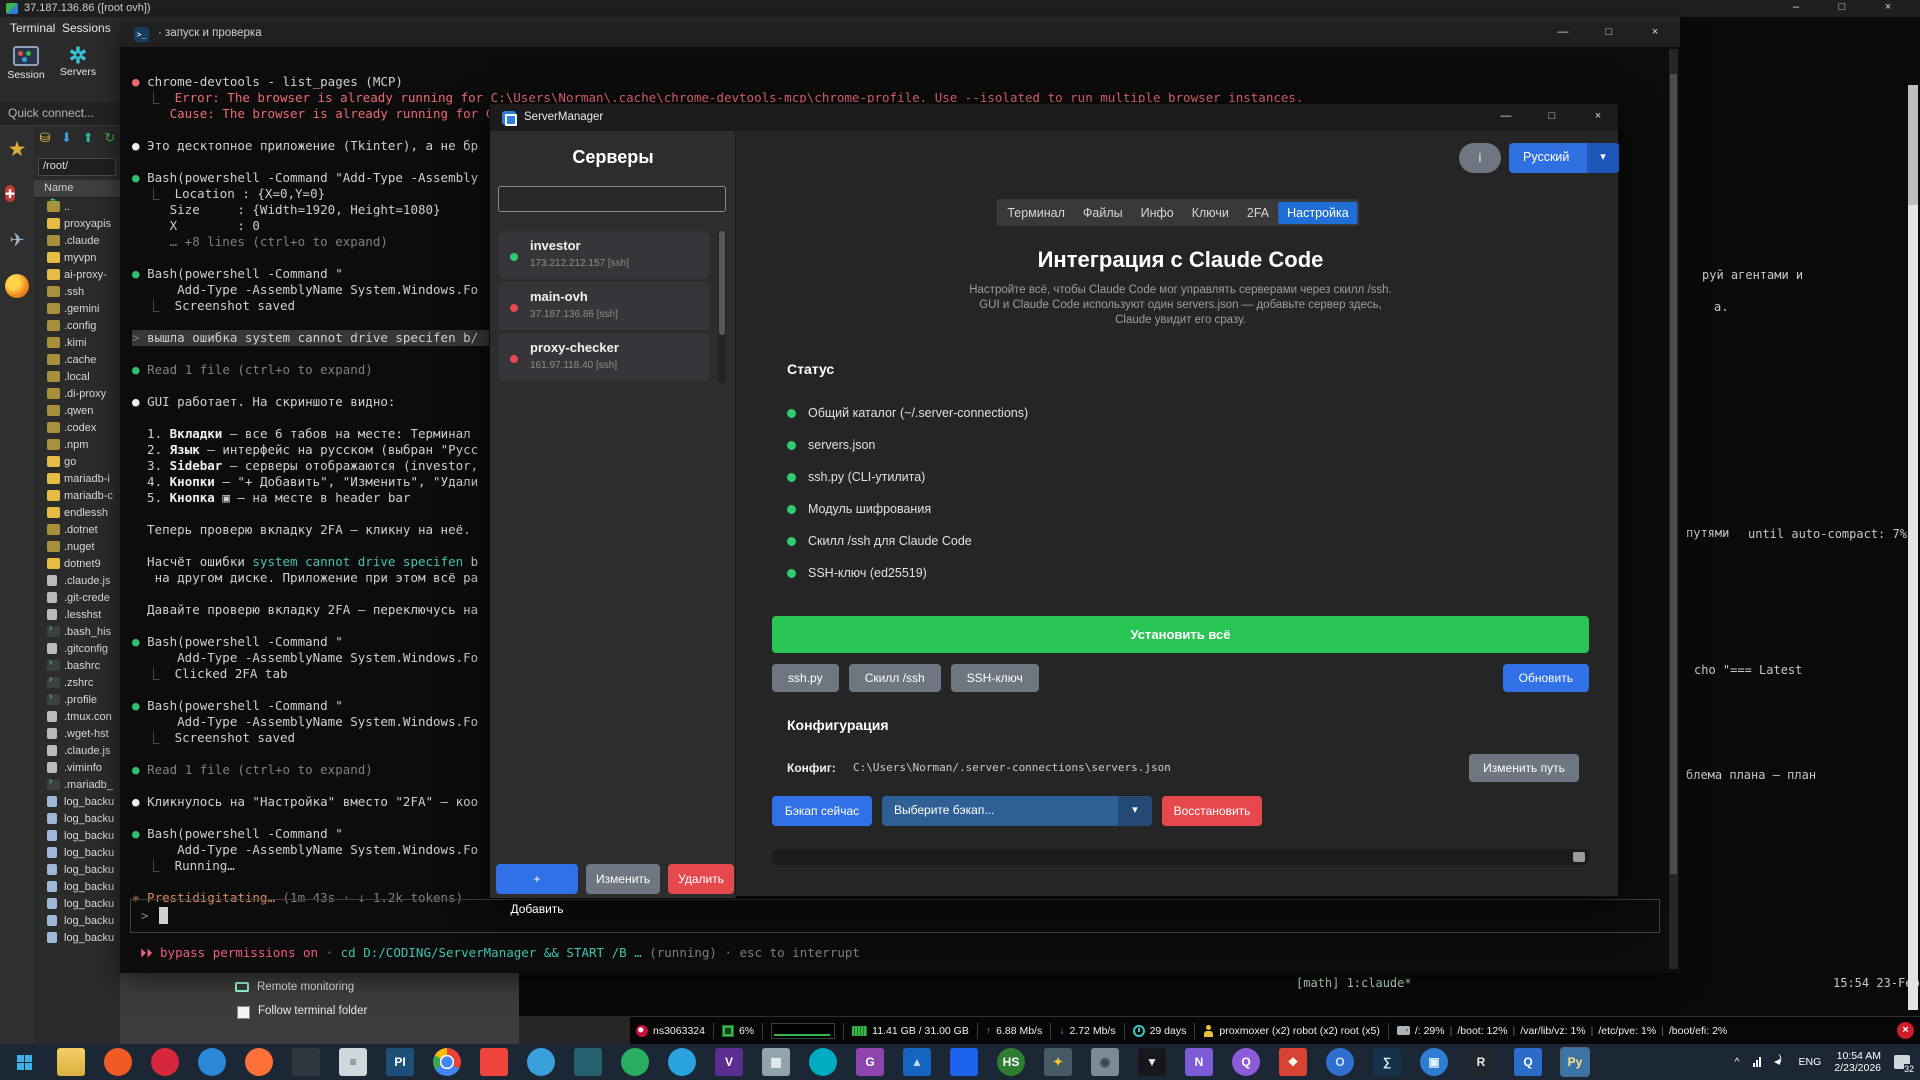 The image size is (1920, 1080). Describe the element at coordinates (67, 138) in the screenshot. I see `download-icon: ⬇` at that location.